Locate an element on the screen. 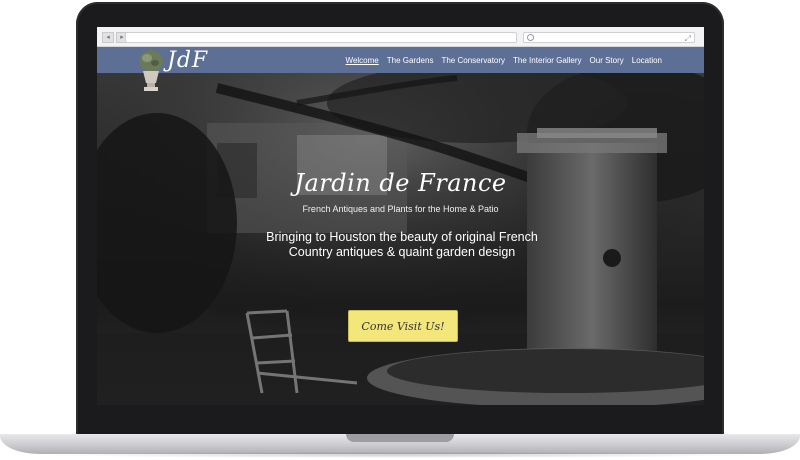 This screenshot has width=800, height=460. address-bar is located at coordinates (321, 37).